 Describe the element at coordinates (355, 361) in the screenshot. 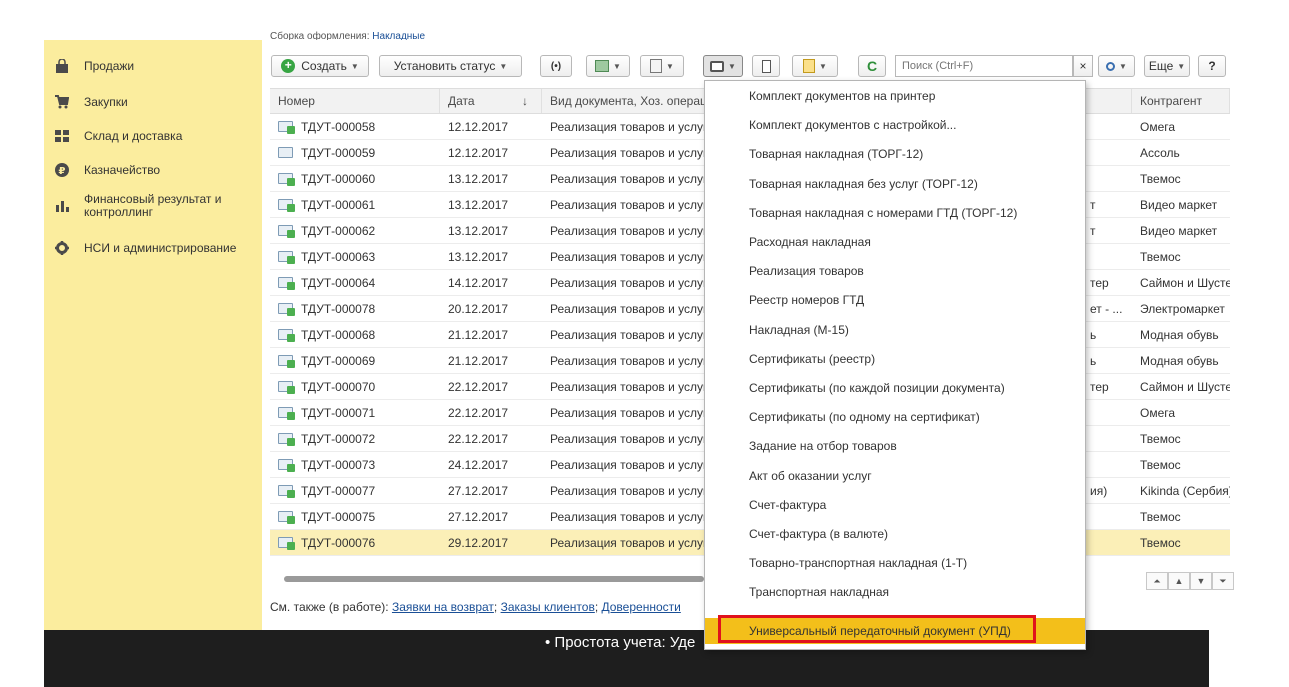

I see `cell-number: ТДУТ-000069` at that location.